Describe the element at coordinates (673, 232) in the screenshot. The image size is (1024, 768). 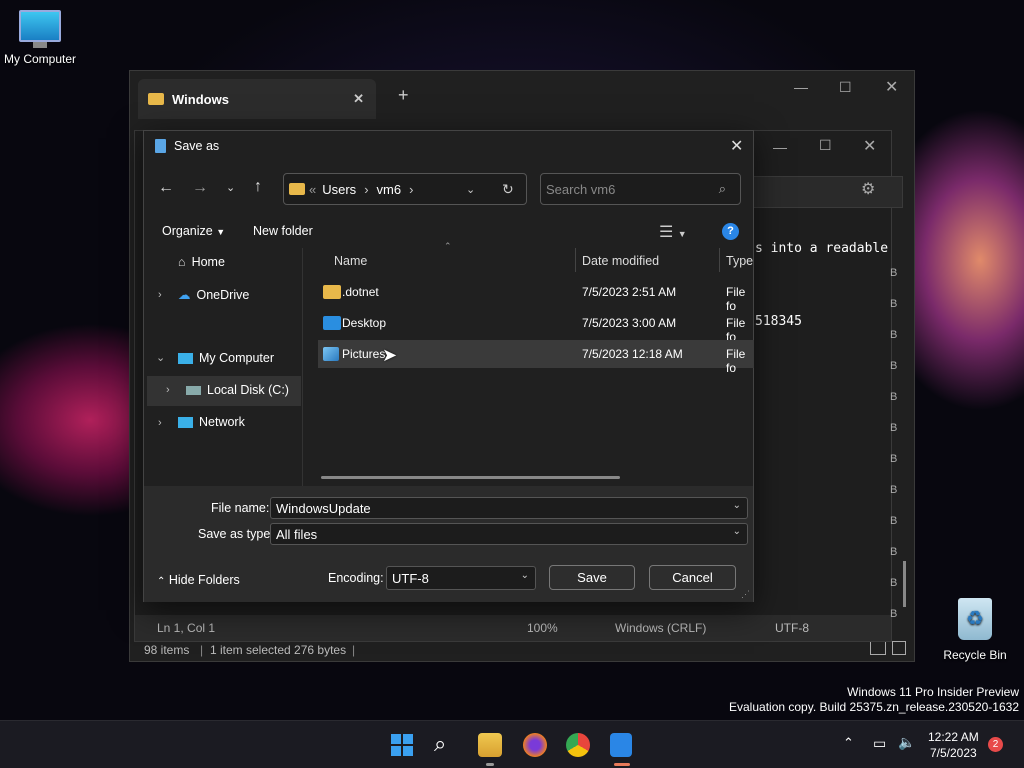
I see `view-options-icon: ☰ ▼` at that location.